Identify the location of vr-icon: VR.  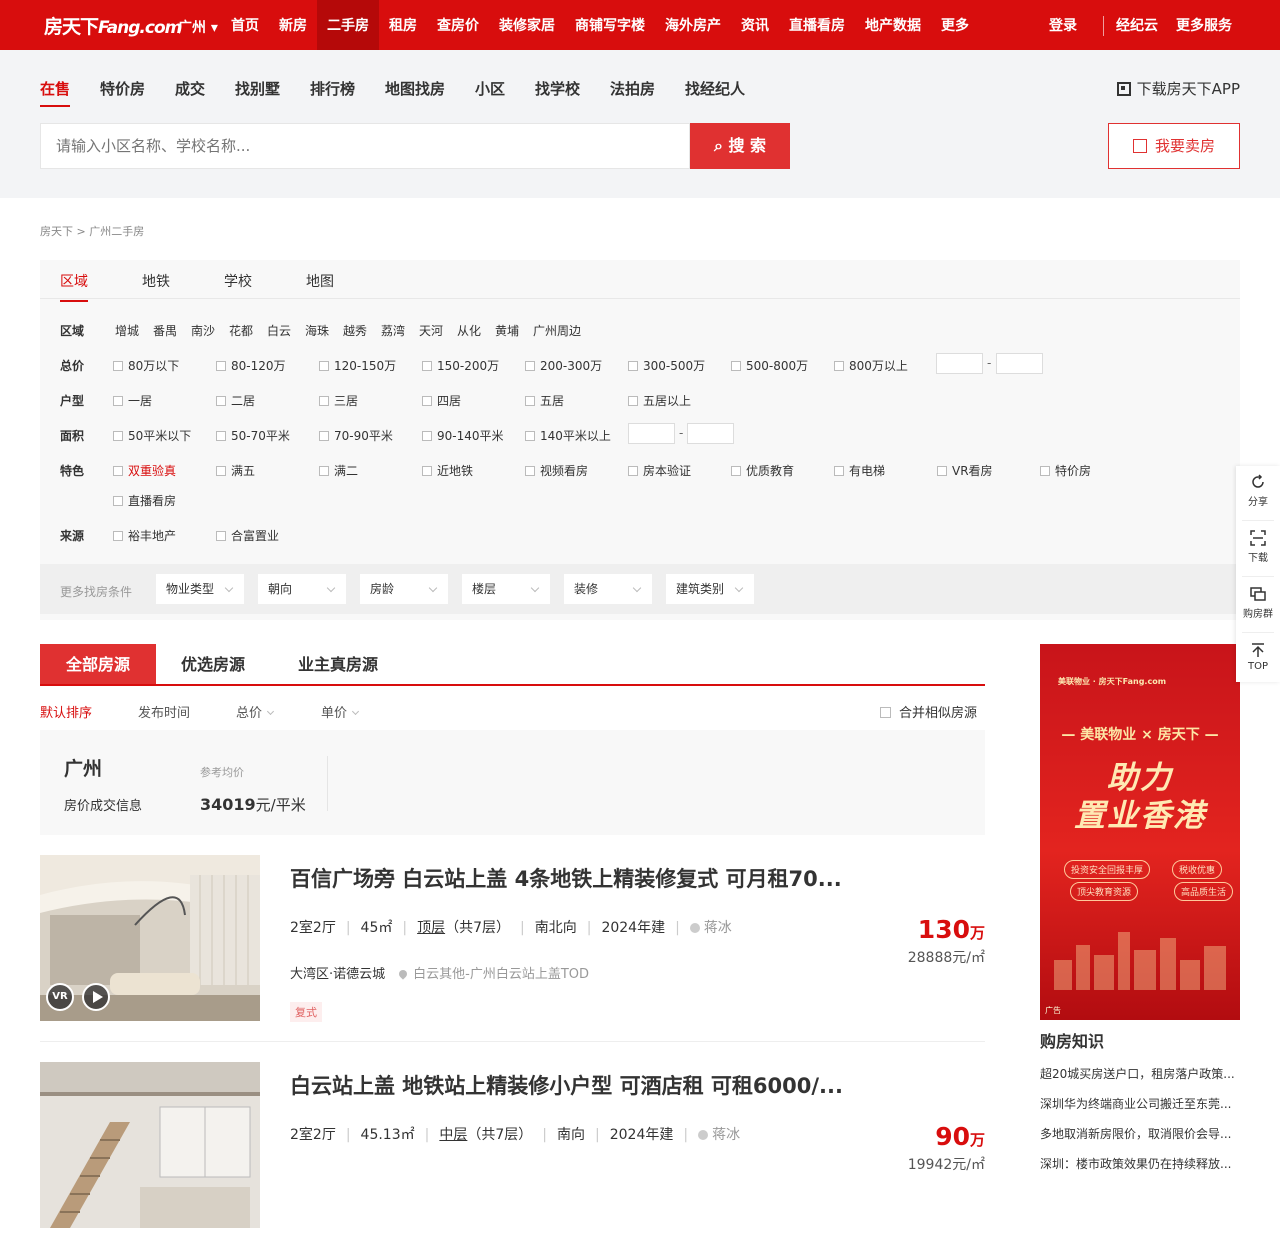
(60, 997).